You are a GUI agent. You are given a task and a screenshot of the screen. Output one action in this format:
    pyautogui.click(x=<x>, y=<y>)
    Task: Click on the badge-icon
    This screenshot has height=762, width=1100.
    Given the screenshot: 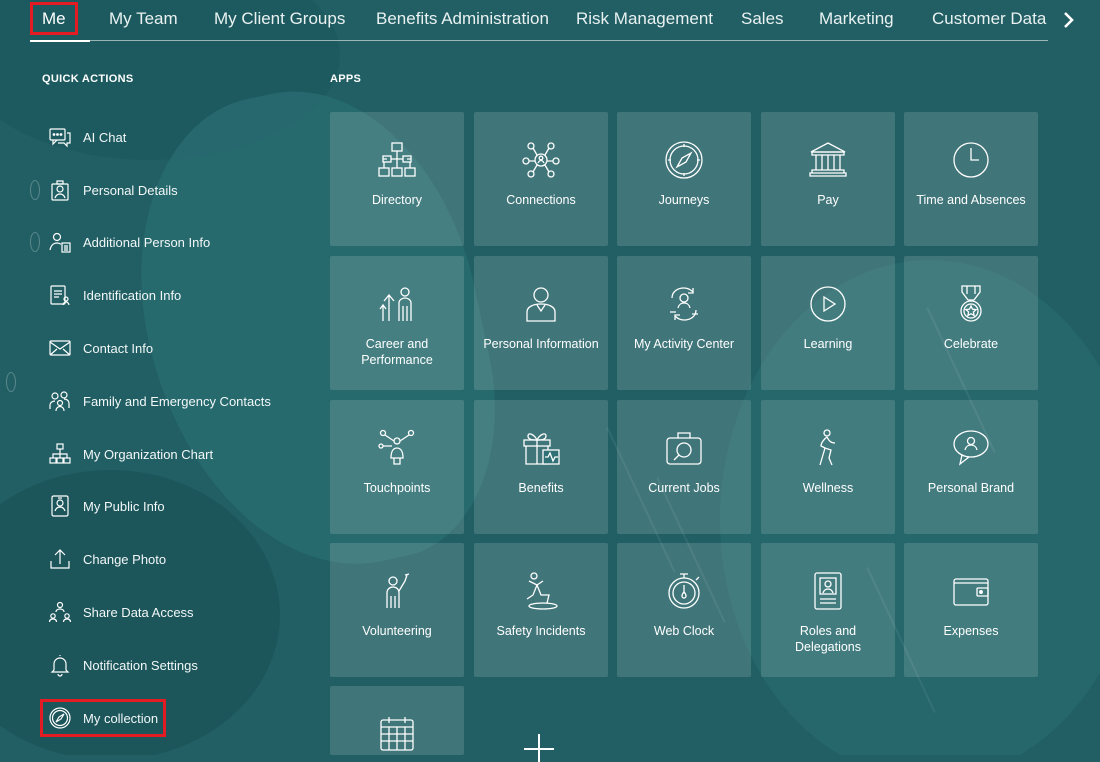 What is the action you would take?
    pyautogui.click(x=60, y=506)
    